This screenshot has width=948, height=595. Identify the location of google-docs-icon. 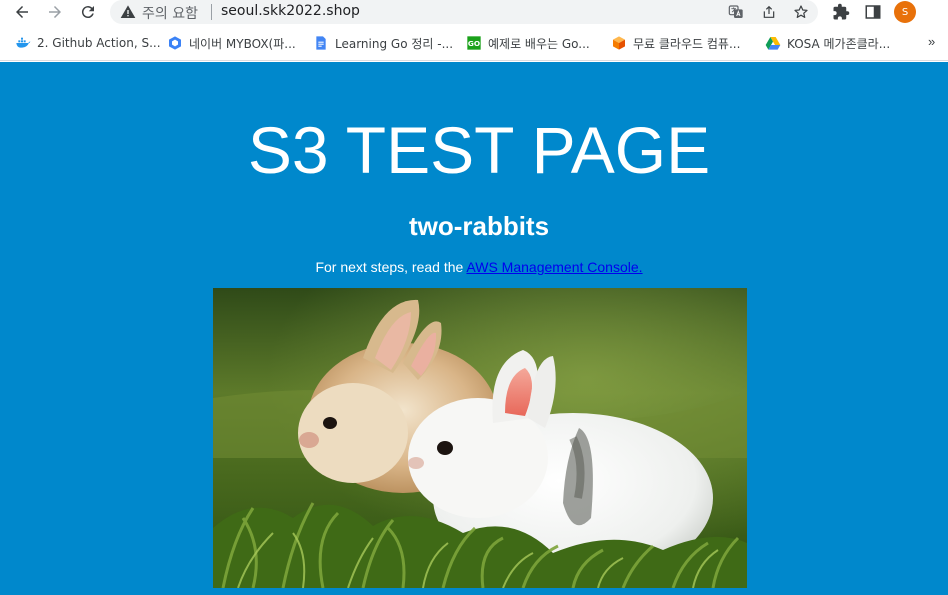
(321, 43).